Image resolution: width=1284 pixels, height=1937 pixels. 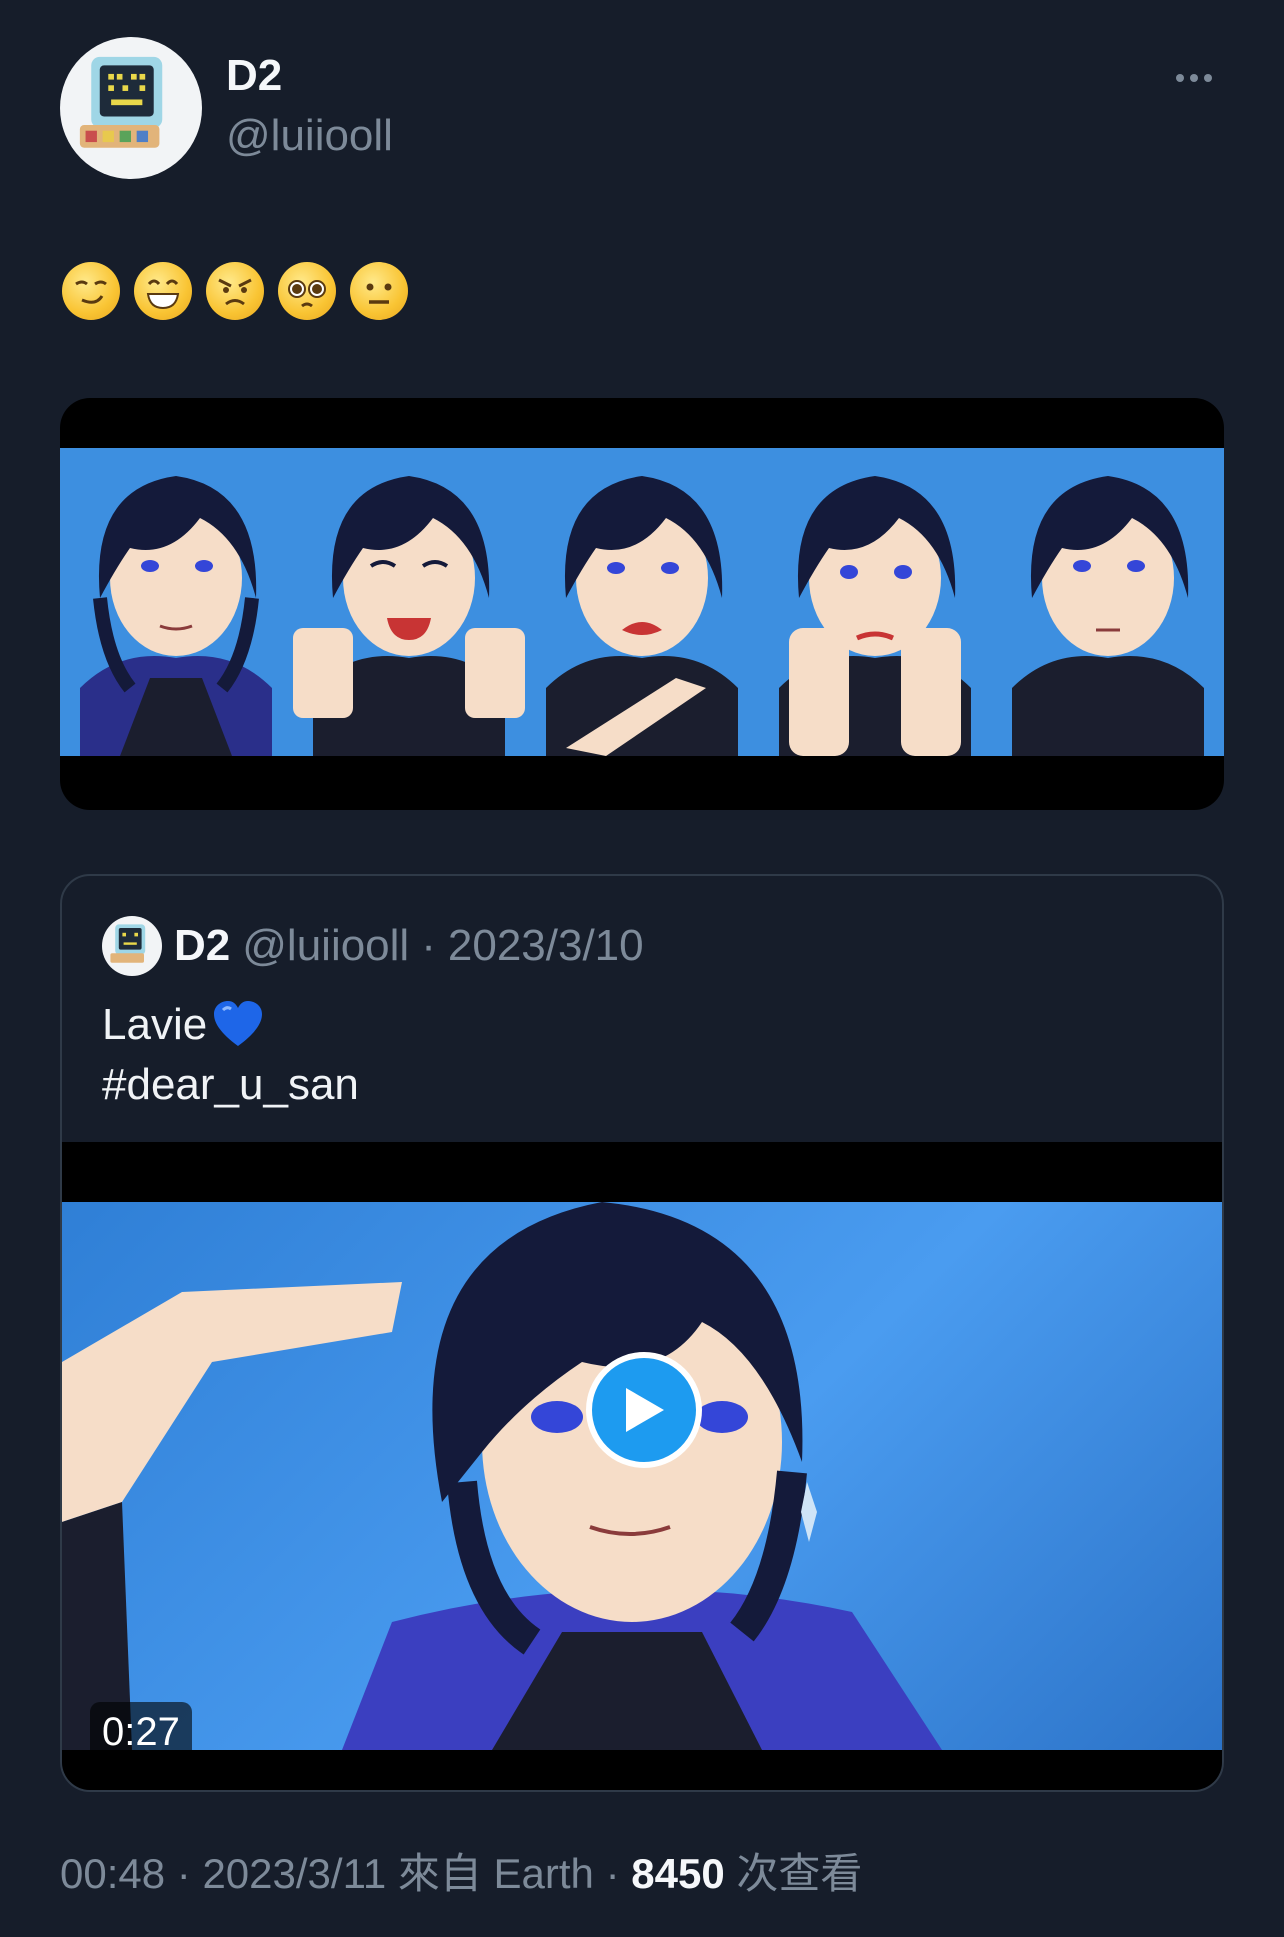 I want to click on play-button, so click(x=644, y=1410).